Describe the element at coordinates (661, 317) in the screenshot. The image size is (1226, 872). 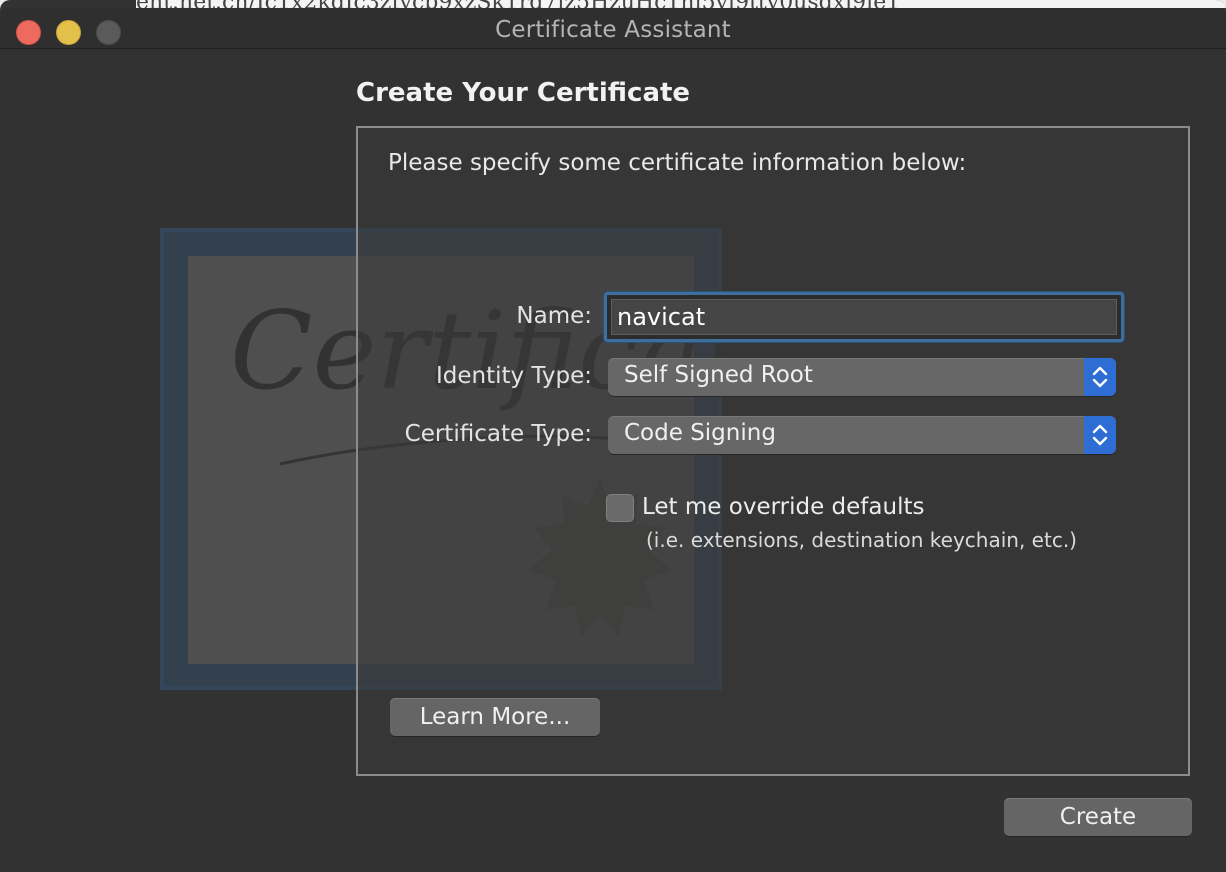
I see `name-field-value: navicat` at that location.